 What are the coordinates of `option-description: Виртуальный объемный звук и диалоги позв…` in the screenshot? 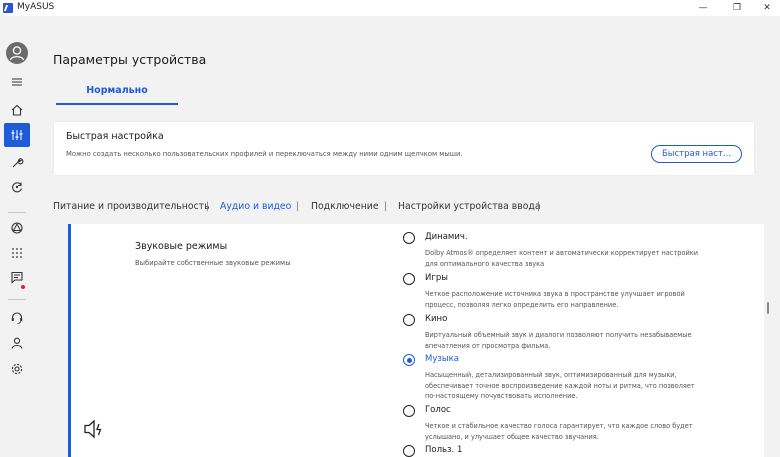 It's located at (558, 340).